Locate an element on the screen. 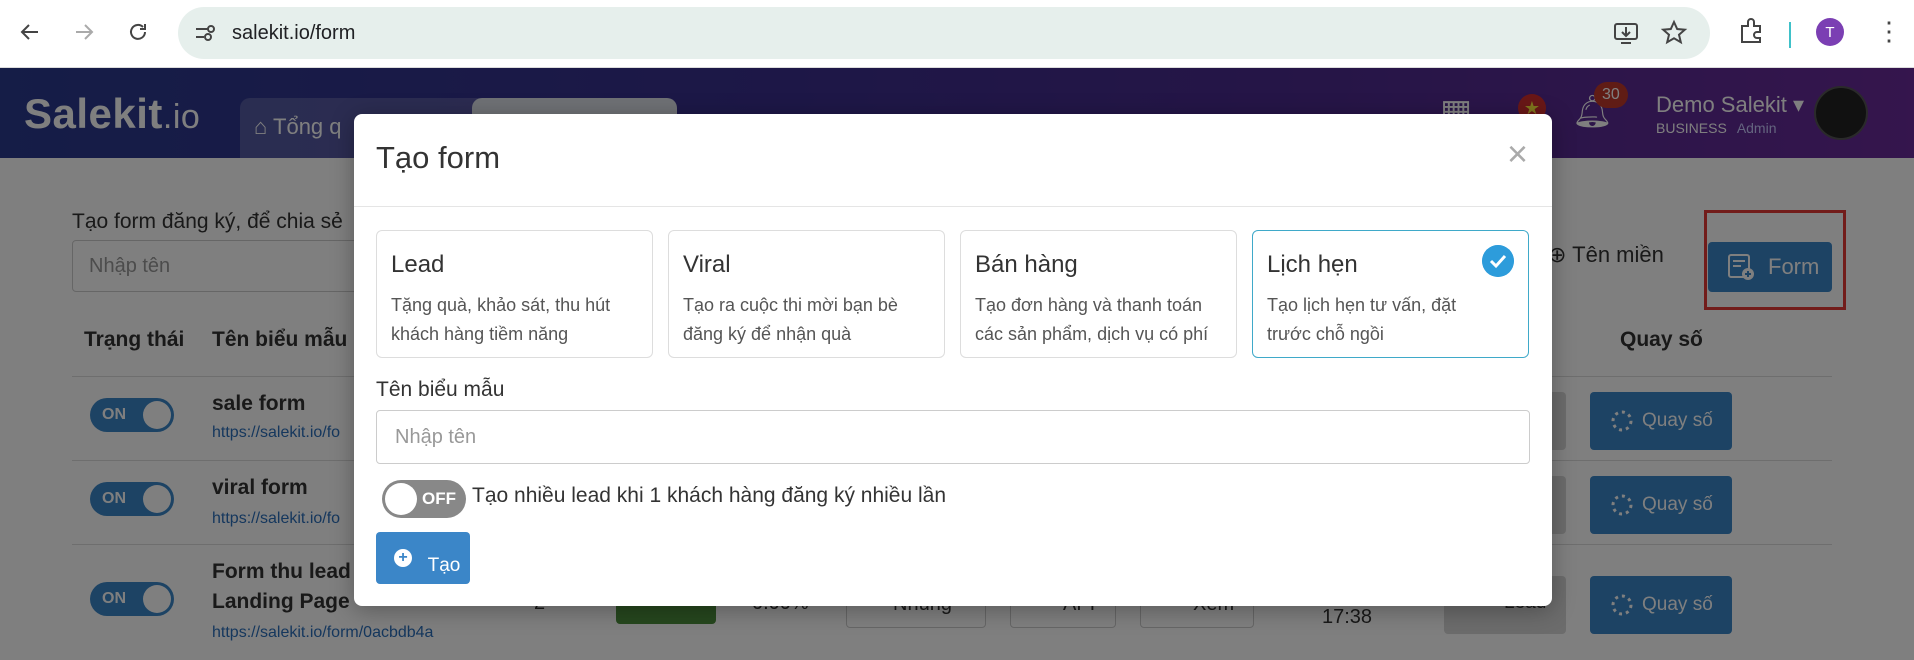  form-type-title: Lịch hẹn is located at coordinates (1312, 264).